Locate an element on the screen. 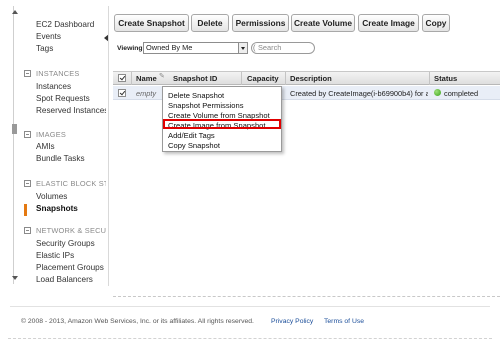  create-snapshot-button: Create Snapshot is located at coordinates (151, 23).